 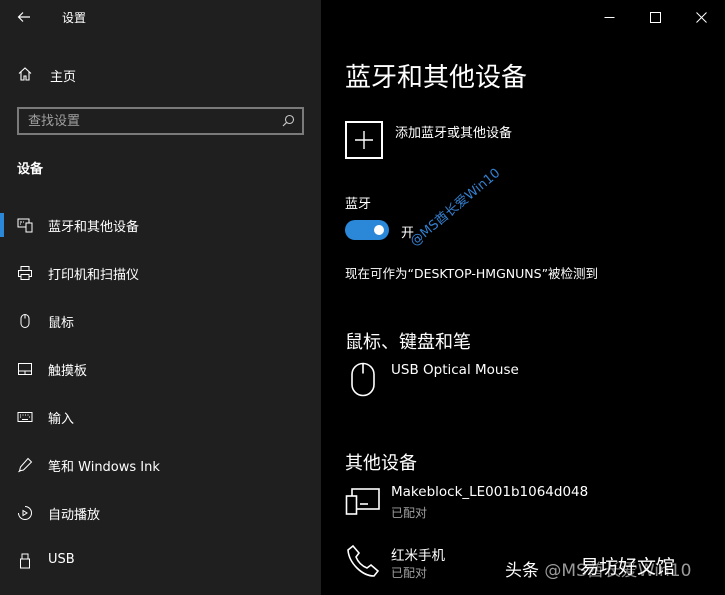 I want to click on maximize-icon, so click(x=655, y=17).